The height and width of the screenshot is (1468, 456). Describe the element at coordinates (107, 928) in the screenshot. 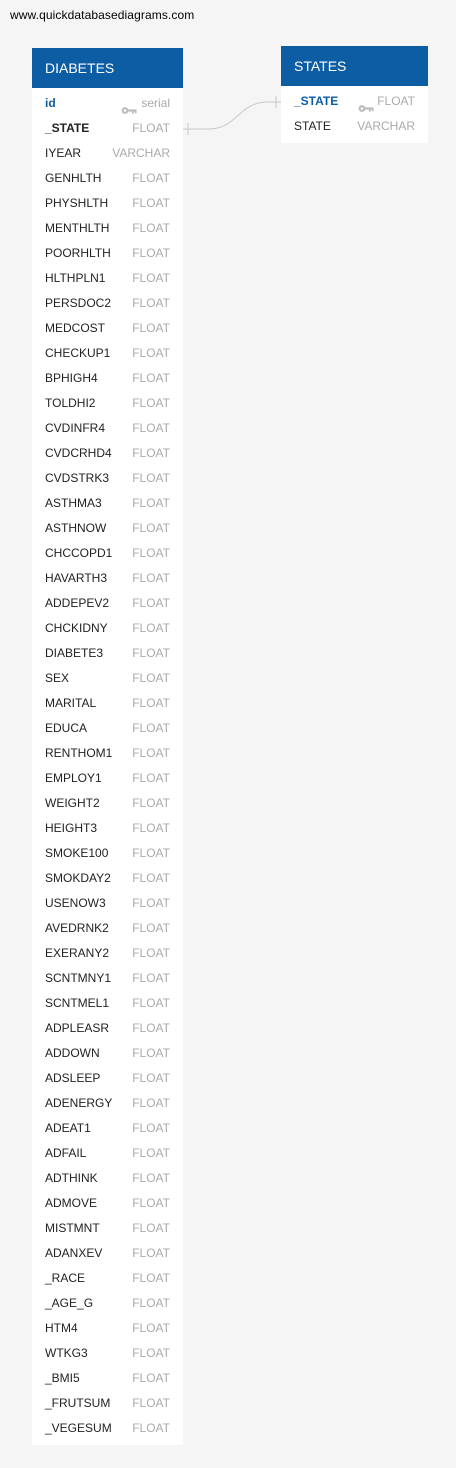

I see `field-row: AVEDRNK2 FLOAT` at that location.